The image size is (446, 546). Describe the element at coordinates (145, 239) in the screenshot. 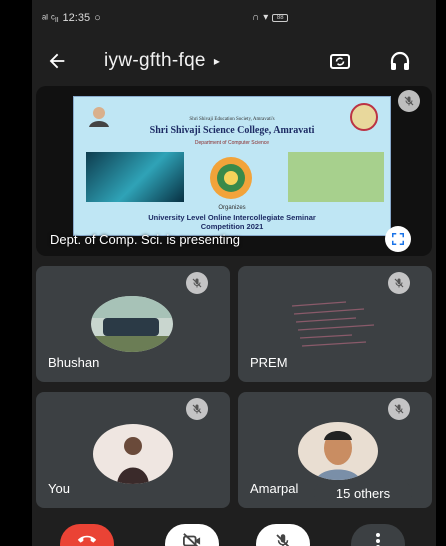

I see `presenter-label: Dept. of Comp. Sci. is presenting` at that location.